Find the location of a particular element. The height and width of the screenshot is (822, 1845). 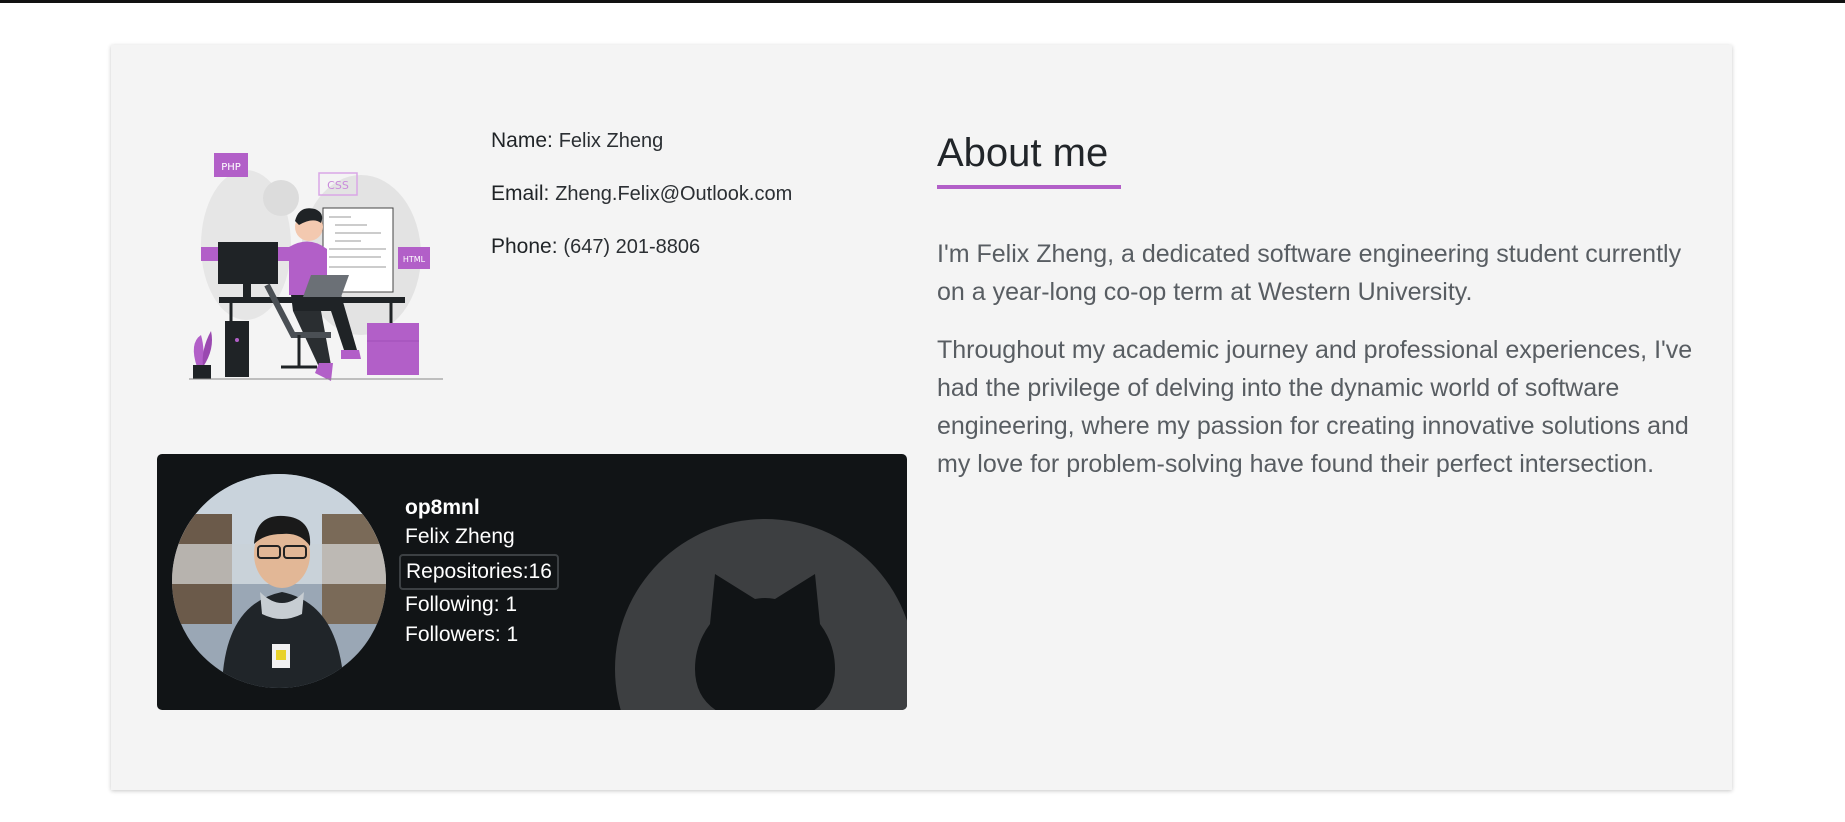

github-octocat-icon is located at coordinates (761, 614).